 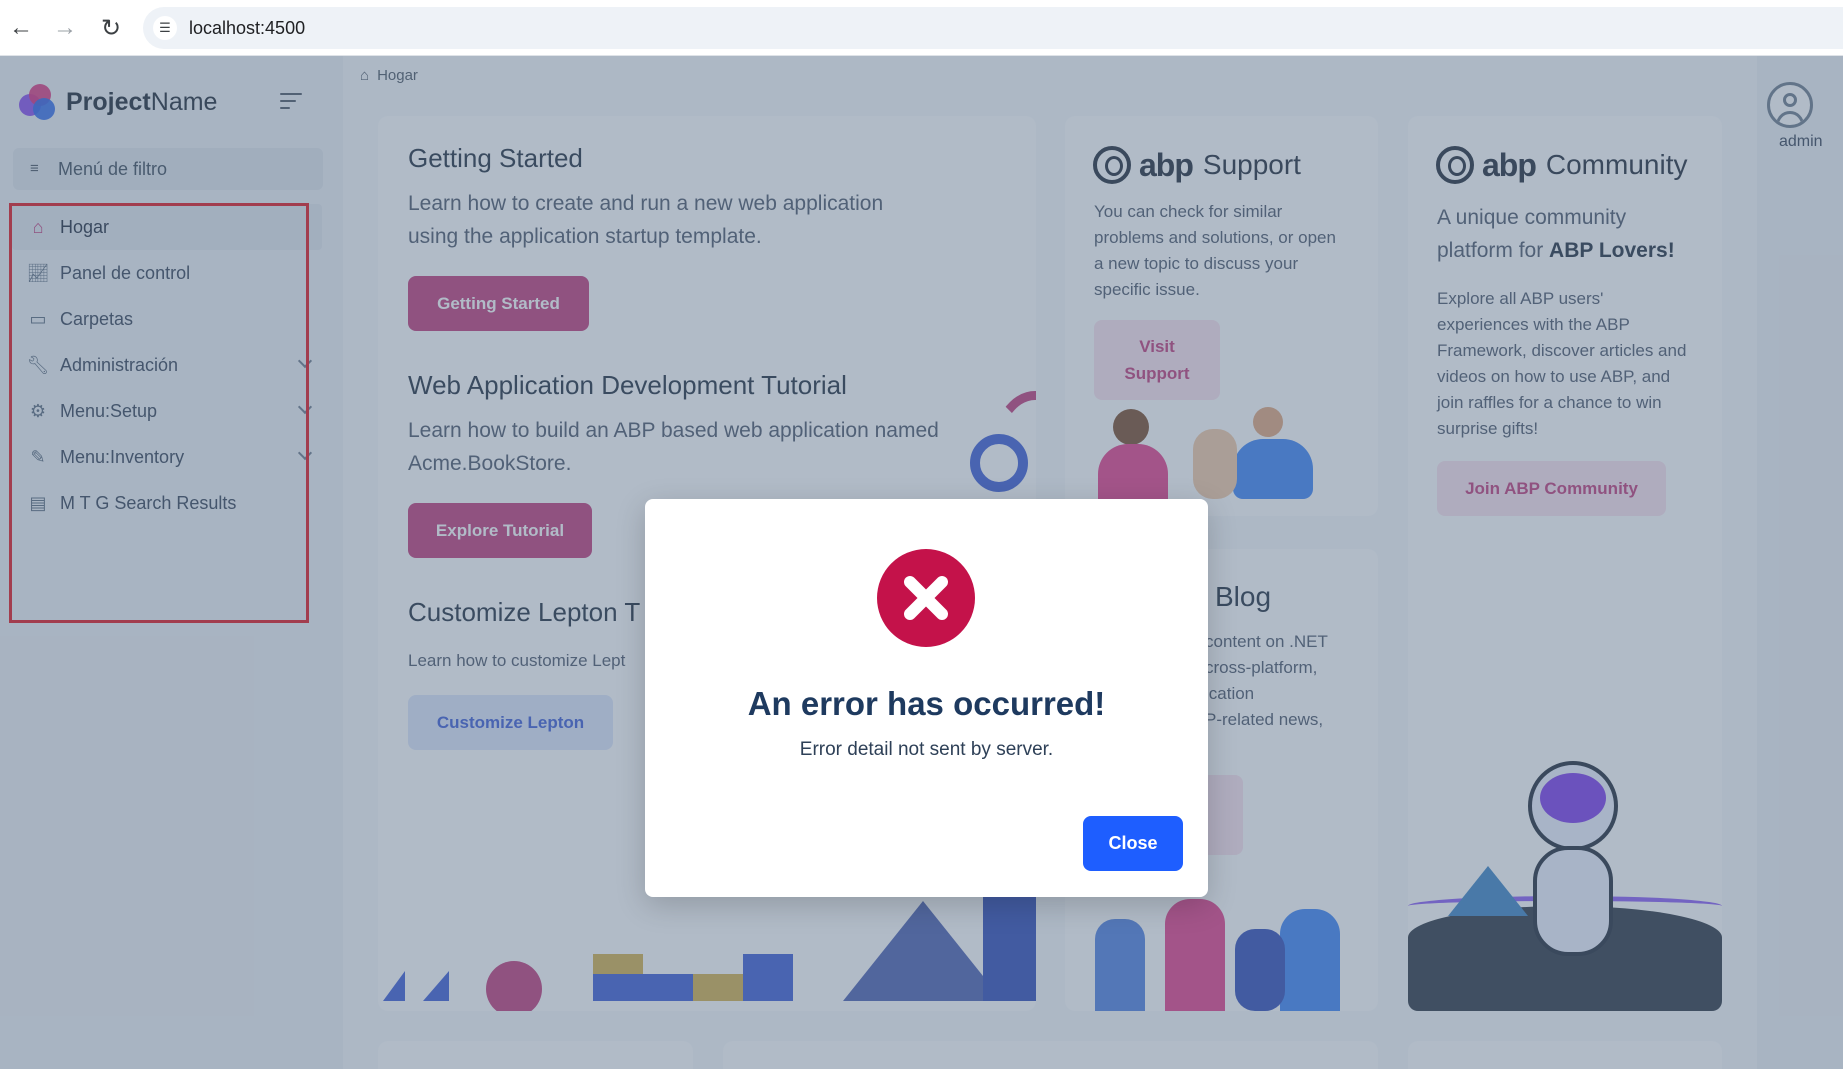 What do you see at coordinates (1133, 843) in the screenshot?
I see `close-button: Close` at bounding box center [1133, 843].